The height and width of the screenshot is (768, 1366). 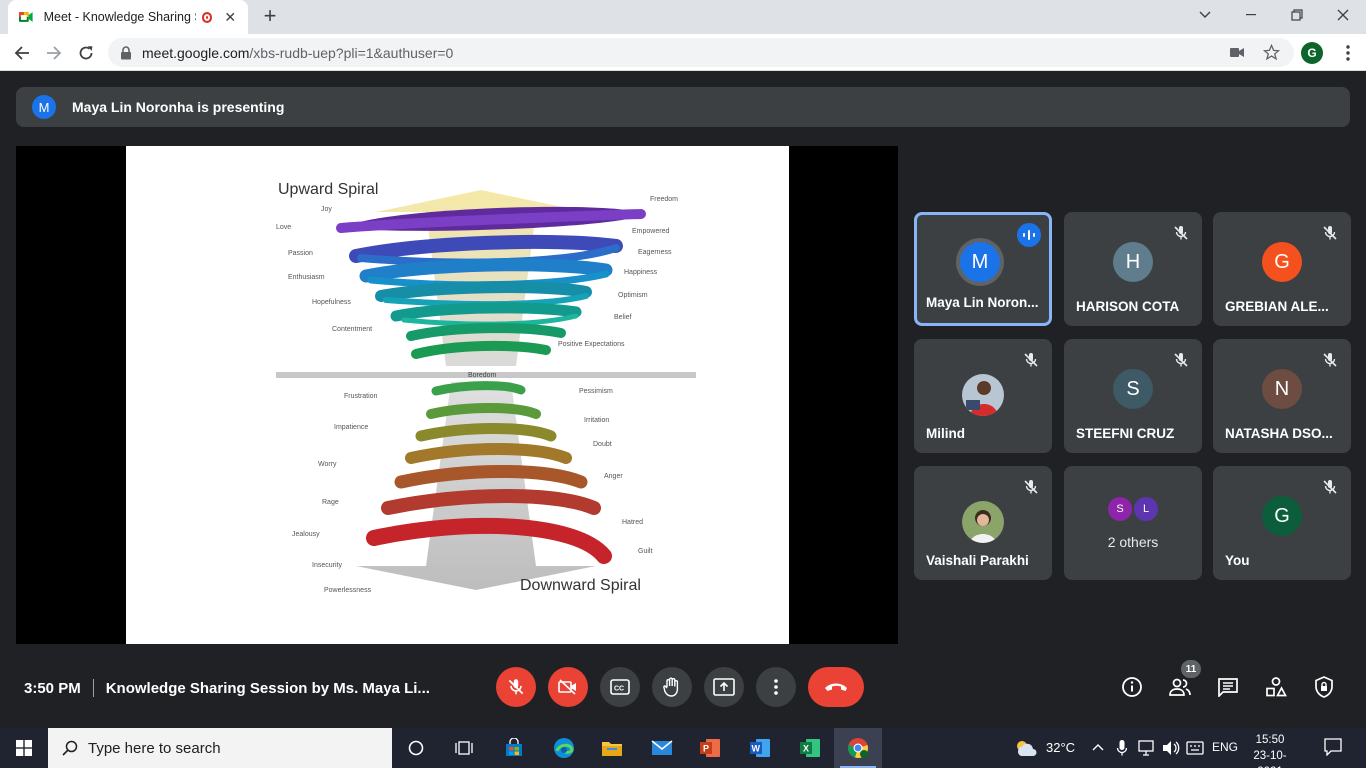 I want to click on emotion-label: Contentment, so click(x=352, y=329).